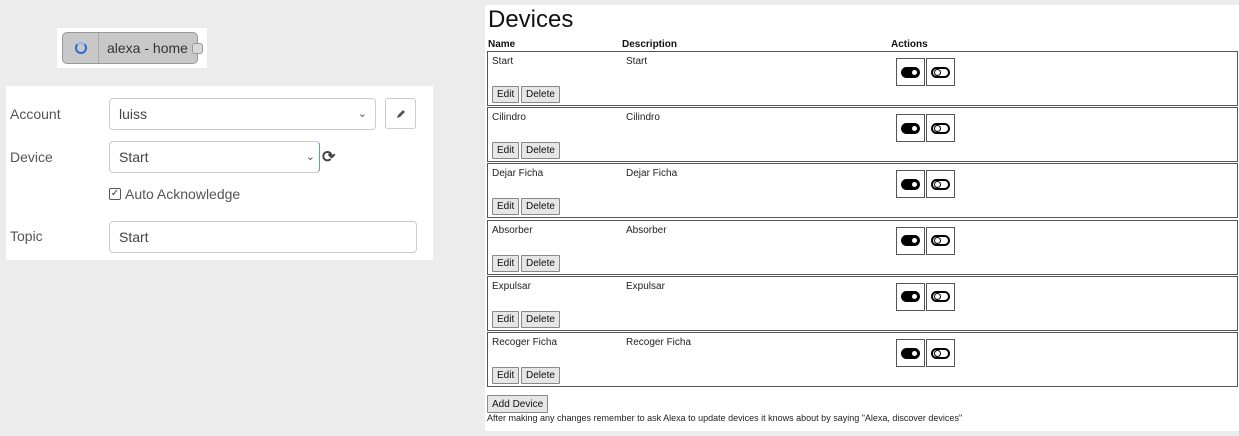  Describe the element at coordinates (197, 48) in the screenshot. I see `node-output-port` at that location.